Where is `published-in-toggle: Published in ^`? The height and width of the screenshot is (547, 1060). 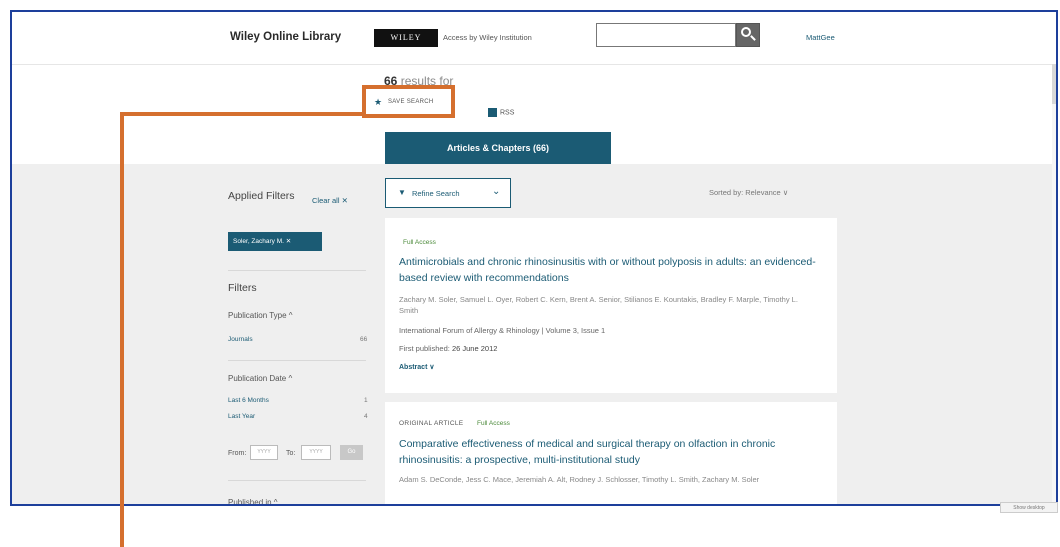
published-in-toggle: Published in ^ is located at coordinates (253, 501).